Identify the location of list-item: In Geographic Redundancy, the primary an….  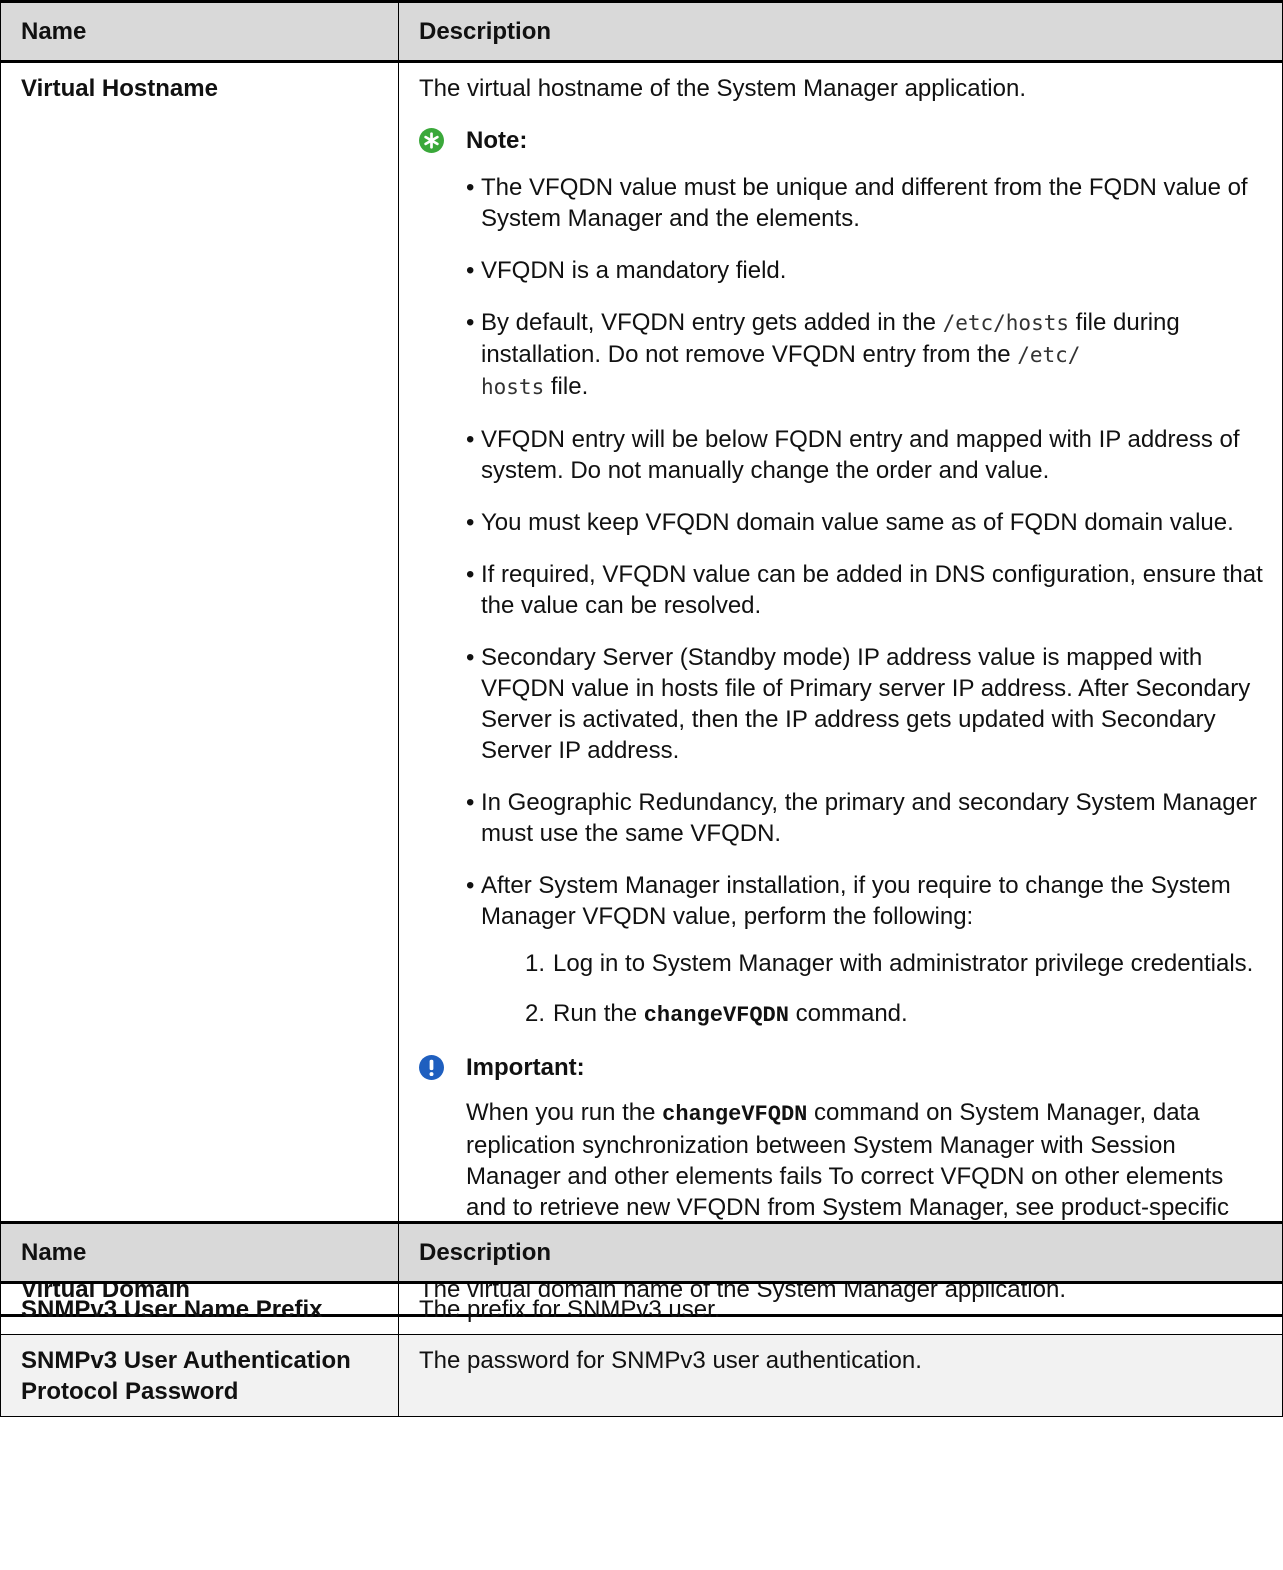
(867, 818).